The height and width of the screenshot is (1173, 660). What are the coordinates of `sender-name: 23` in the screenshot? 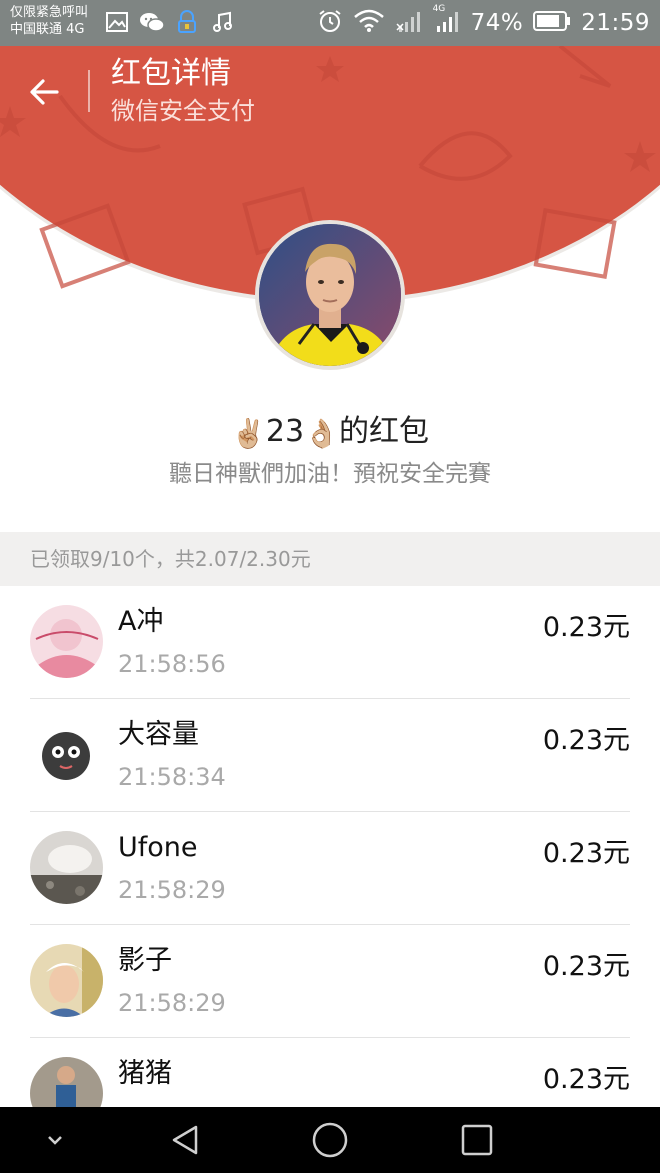 It's located at (285, 431).